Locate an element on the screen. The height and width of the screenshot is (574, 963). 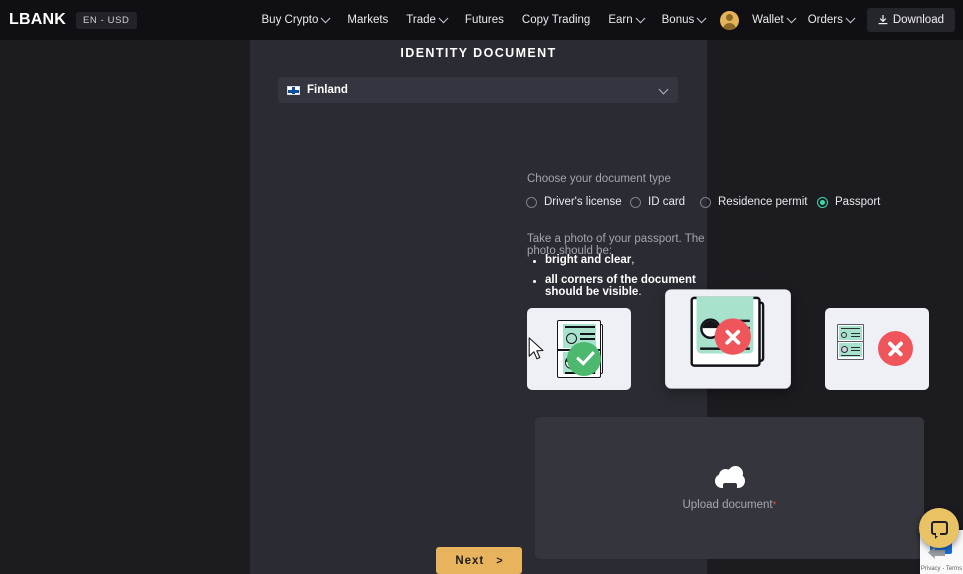
nav-item-label: Buy Crypto is located at coordinates (290, 20).